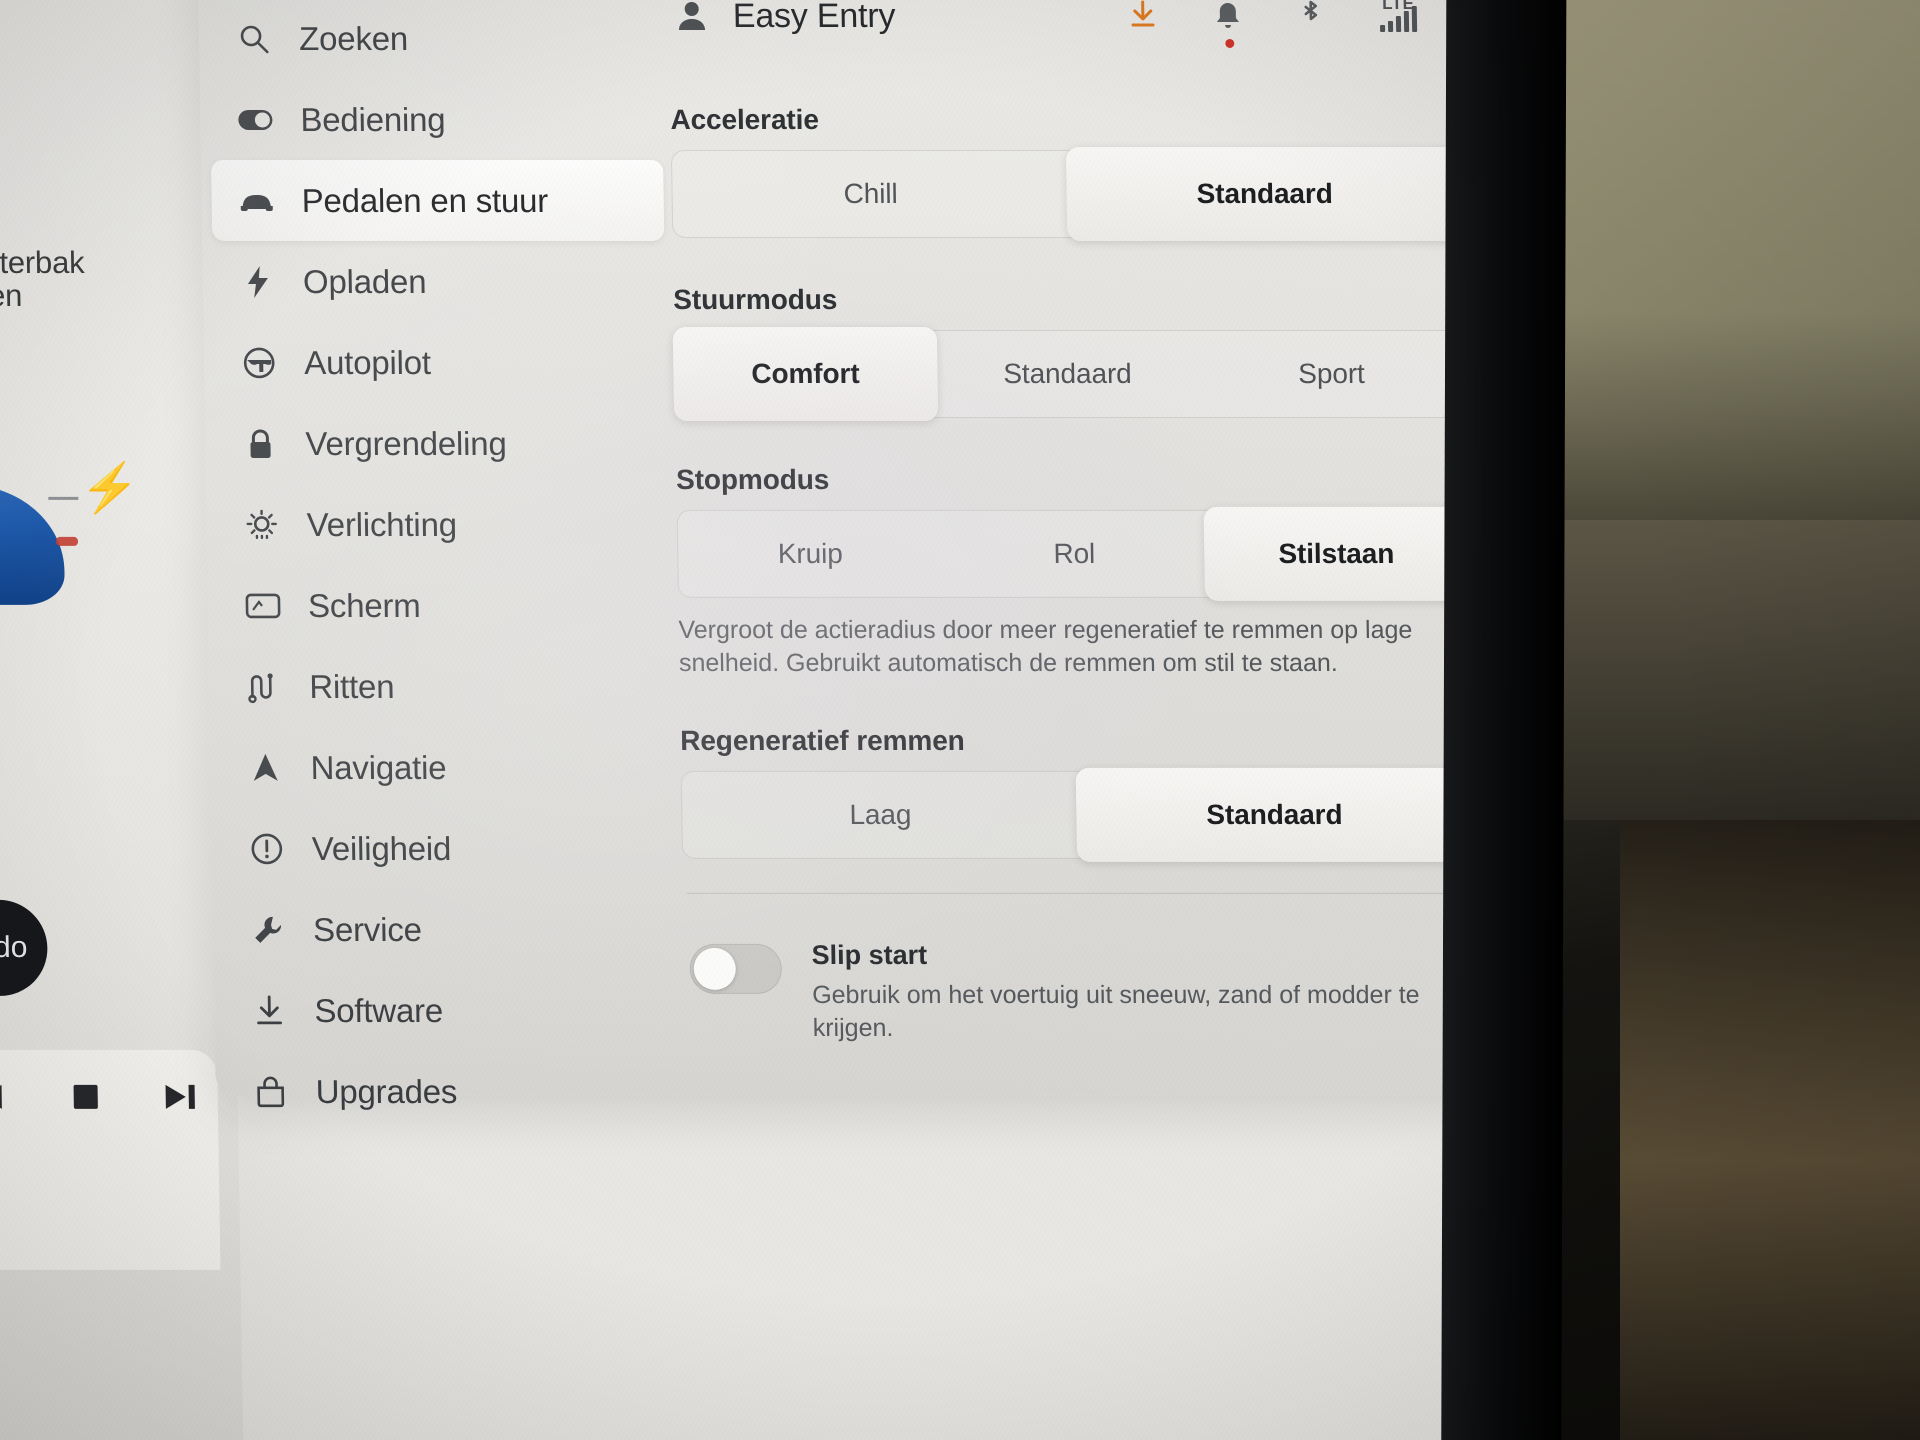  I want to click on regeneratief-remmen-segmented-control: Laag Standaard, so click(1077, 814).